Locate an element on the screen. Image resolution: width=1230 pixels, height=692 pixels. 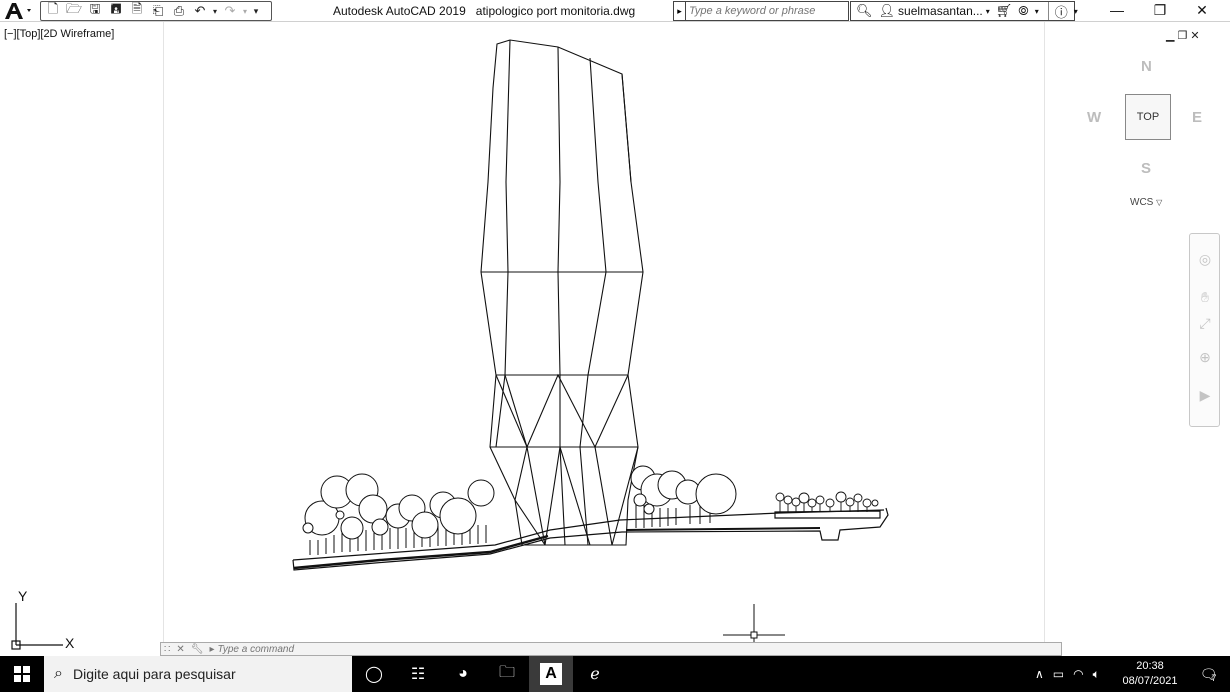
a360-dropdown-icon: ▾ is located at coordinates (1037, 11).